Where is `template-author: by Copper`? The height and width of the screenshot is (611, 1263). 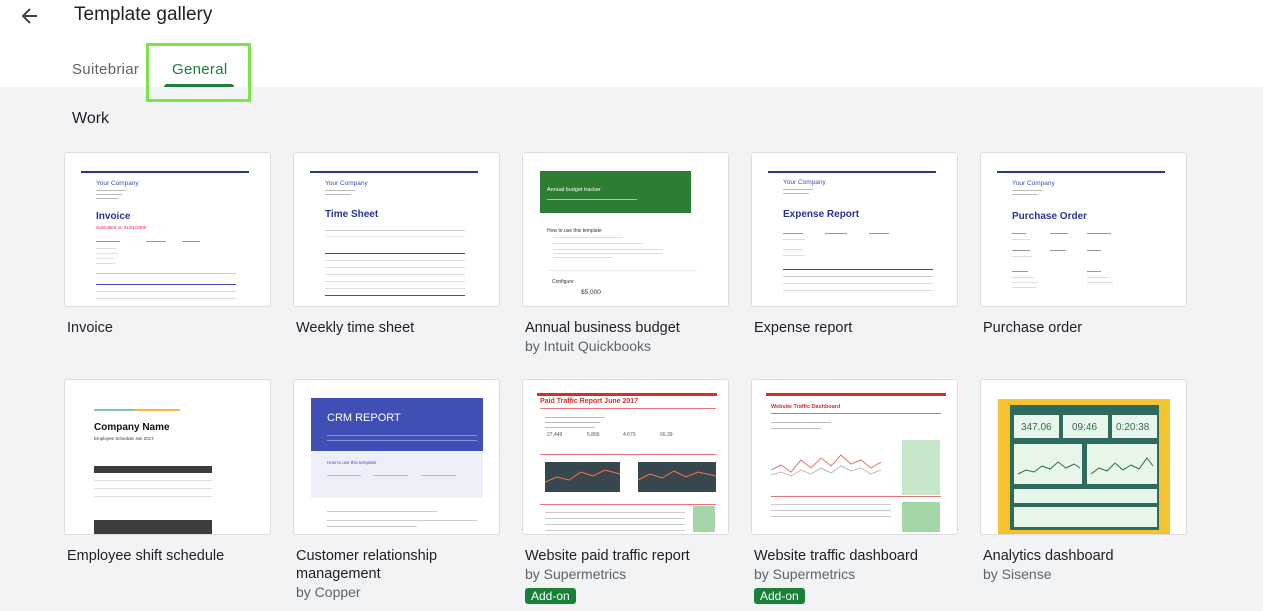
template-author: by Copper is located at coordinates (328, 592).